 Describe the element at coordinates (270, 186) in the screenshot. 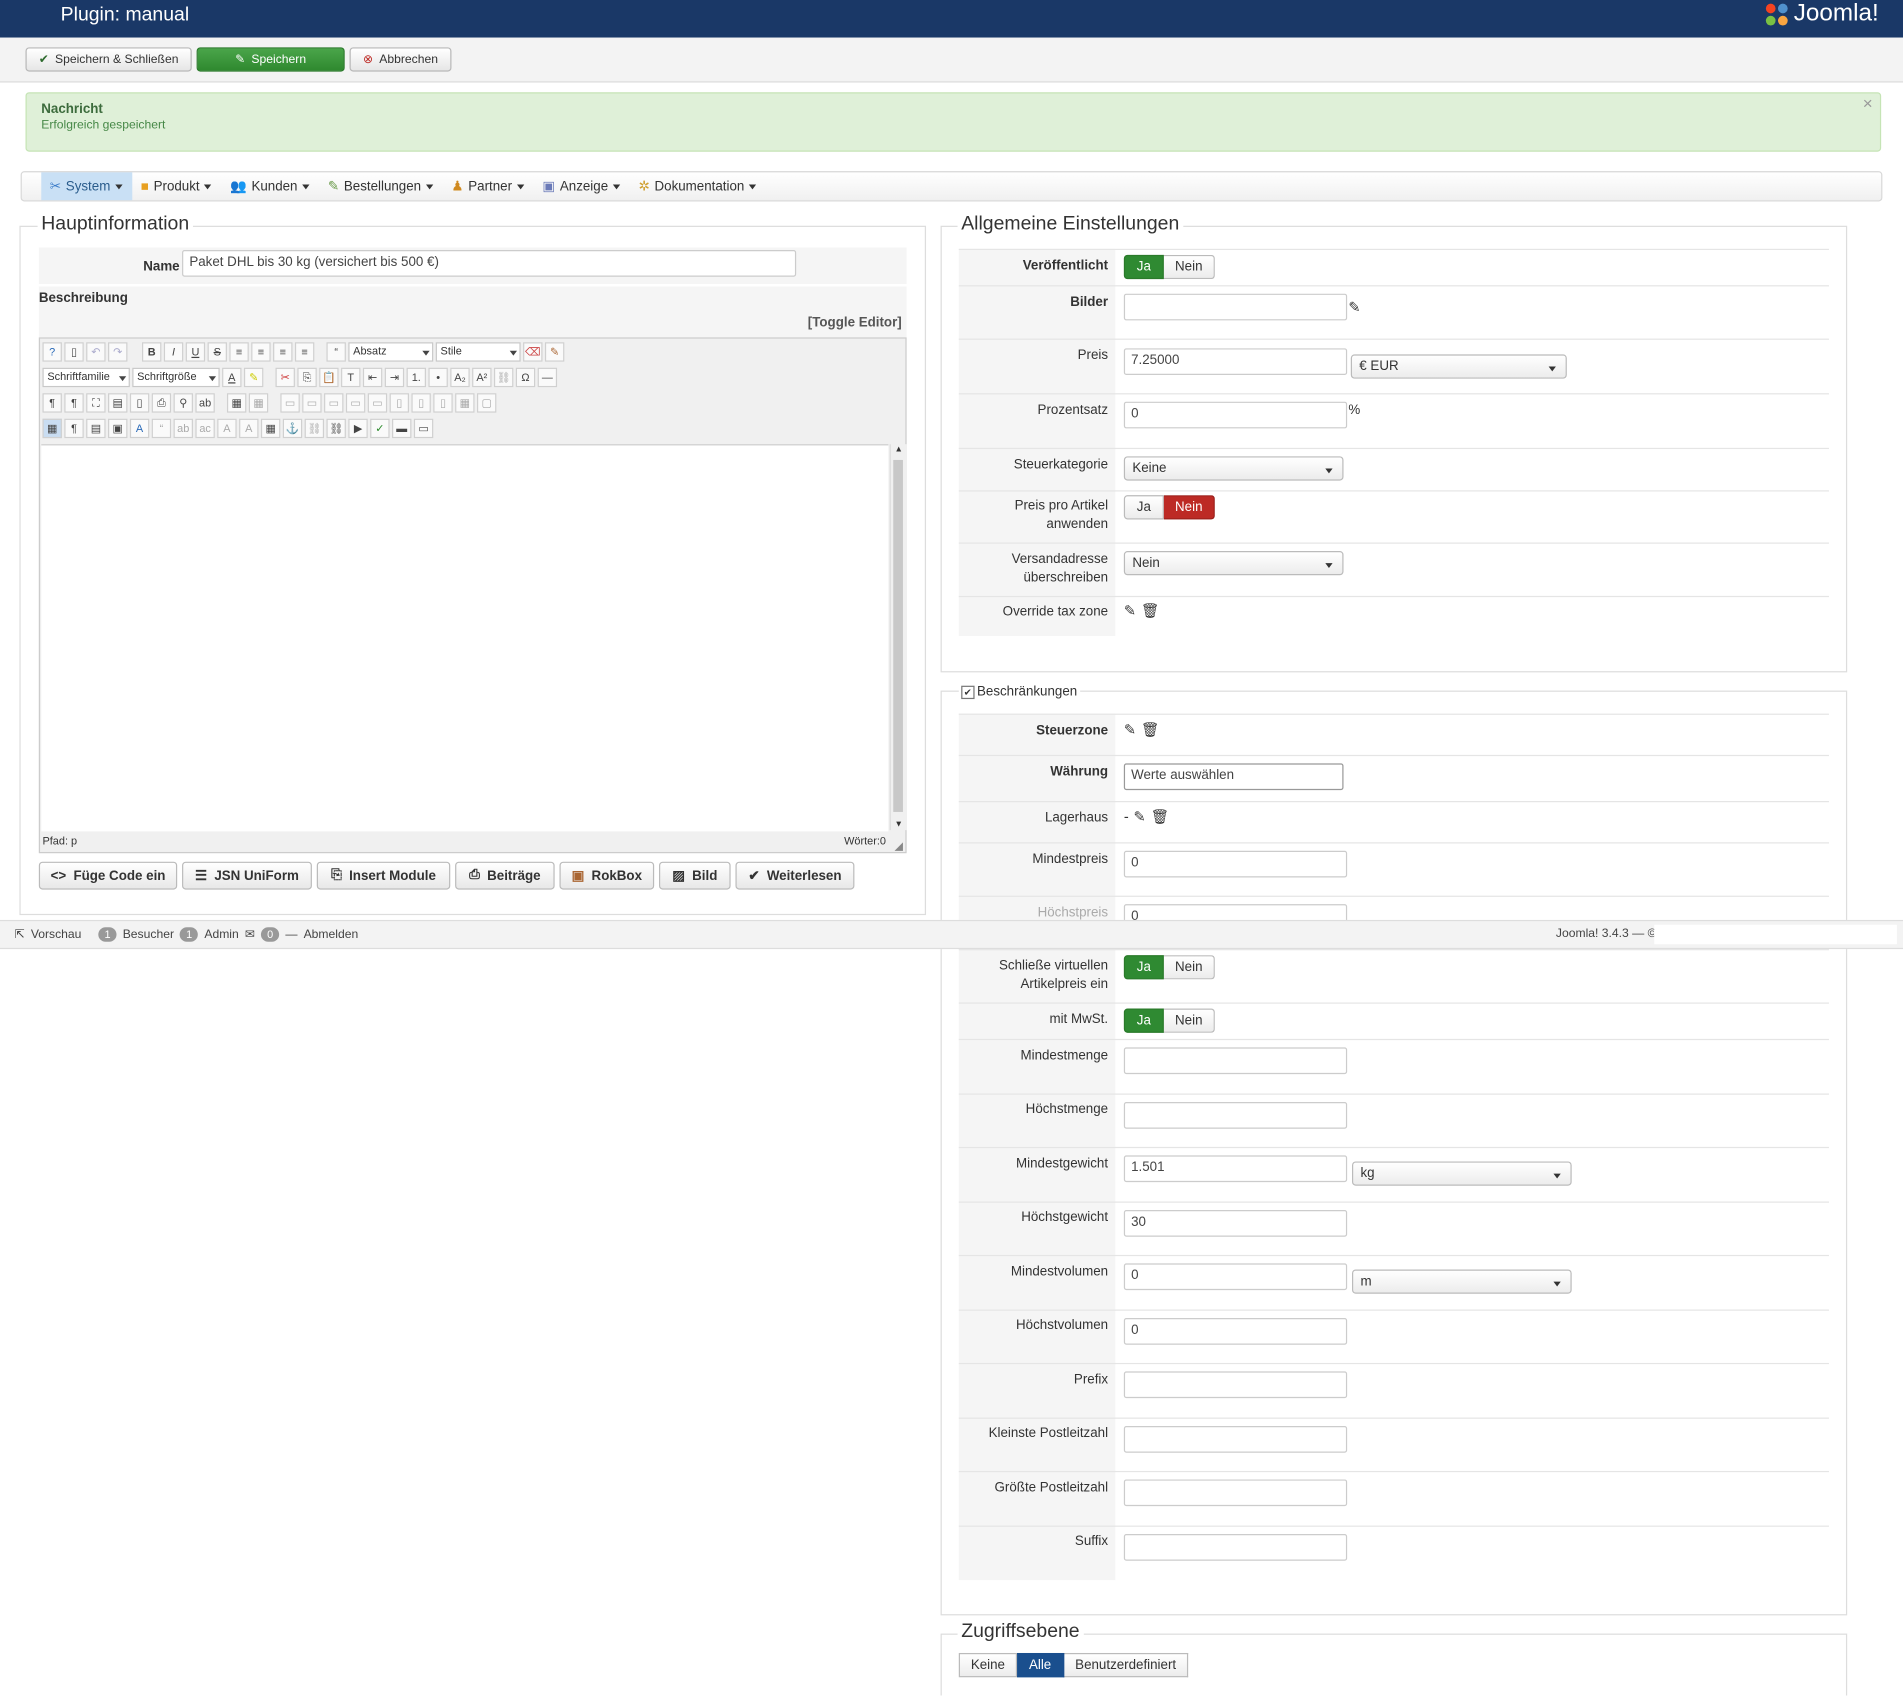

I see `menu-item-customers: 👥 Kunden` at that location.